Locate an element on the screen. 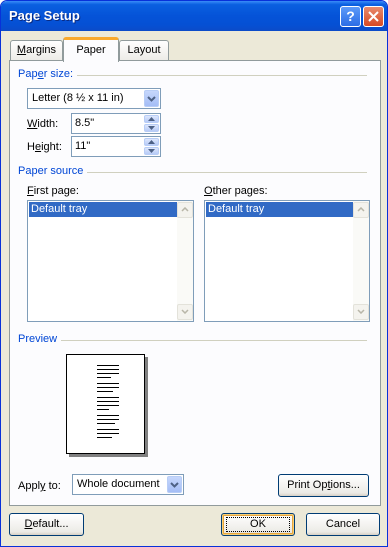 The width and height of the screenshot is (388, 547). tab-paper: Paper is located at coordinates (91, 49).